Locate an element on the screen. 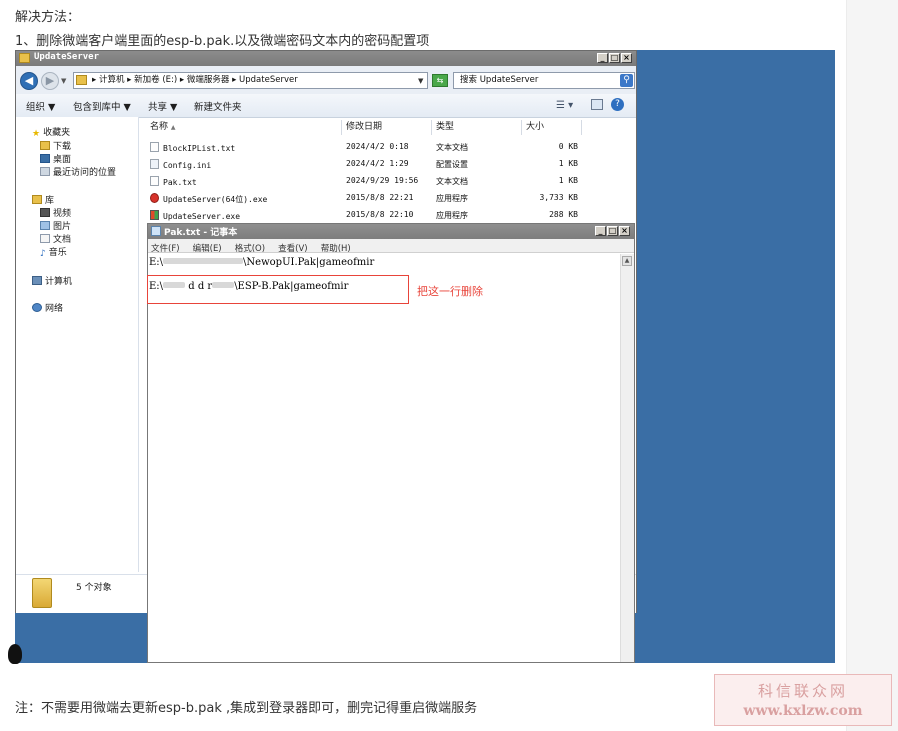 This screenshot has height=731, width=898. music-icon: ♪ is located at coordinates (43, 254).